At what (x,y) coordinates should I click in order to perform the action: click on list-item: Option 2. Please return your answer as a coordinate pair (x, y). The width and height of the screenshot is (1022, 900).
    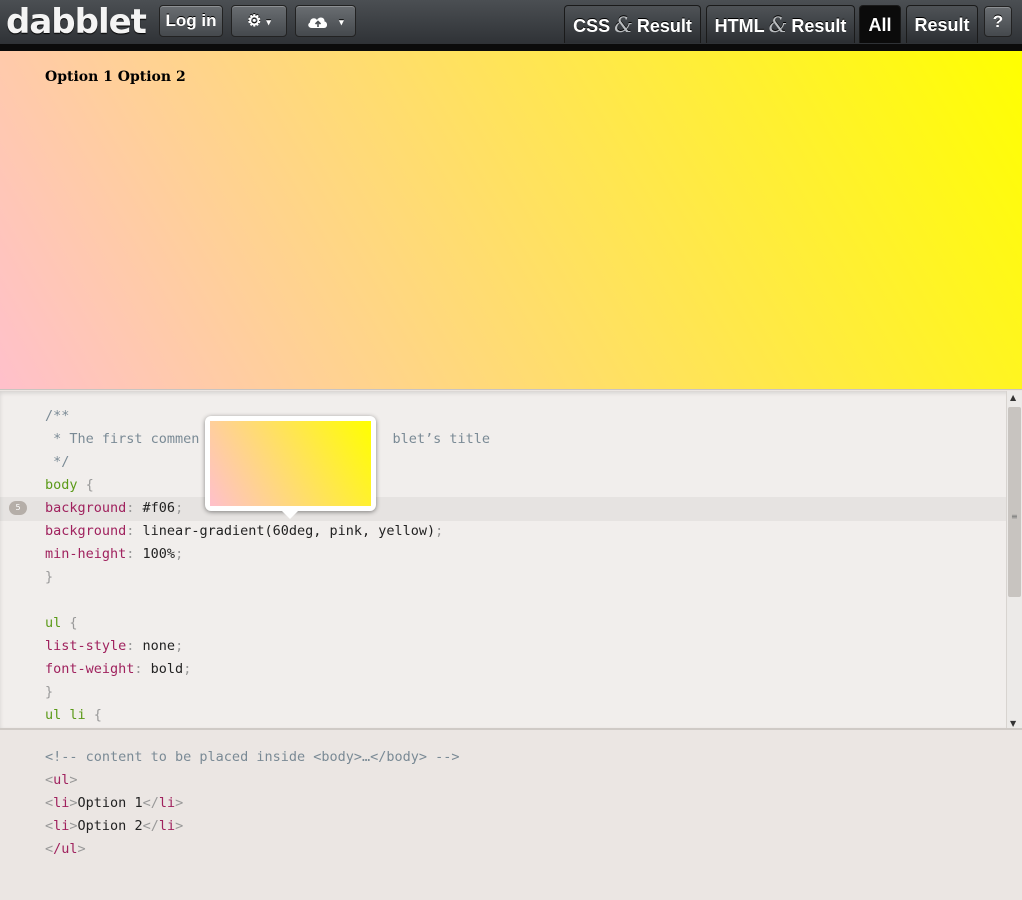
    Looking at the image, I should click on (151, 77).